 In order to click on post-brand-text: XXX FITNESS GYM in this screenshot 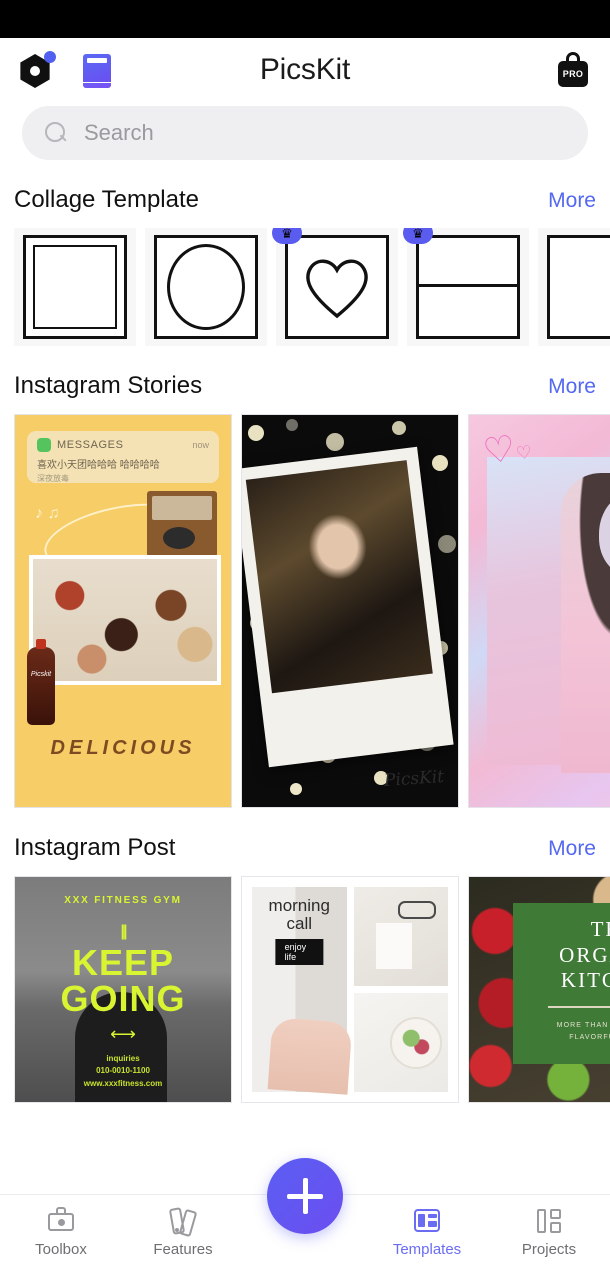, I will do `click(123, 900)`.